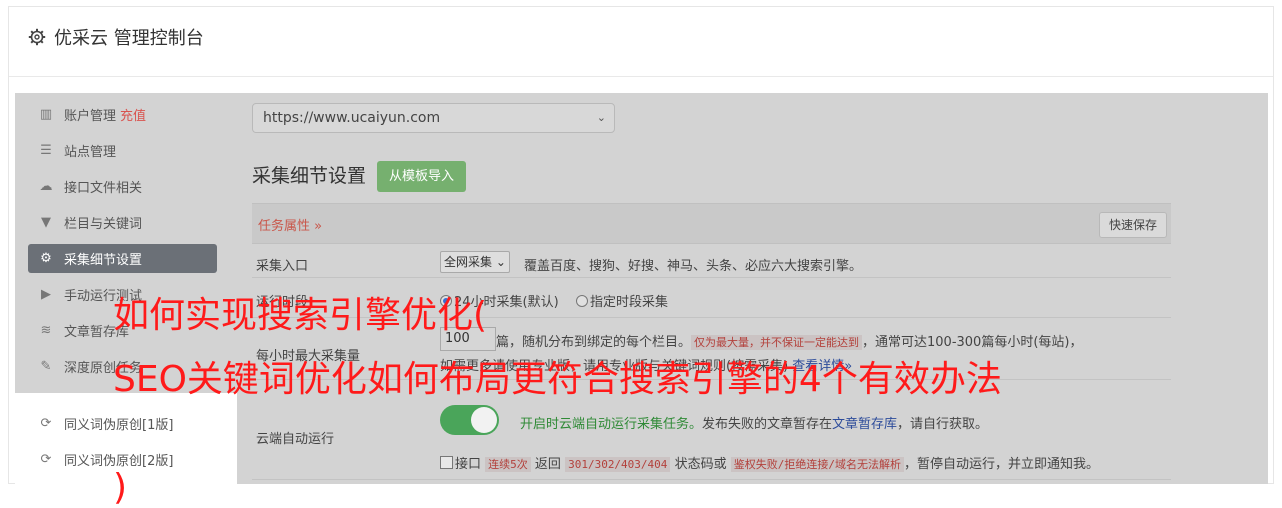  What do you see at coordinates (119, 425) in the screenshot?
I see `sidebar-item-label: 同义词伪原创[1版]` at bounding box center [119, 425].